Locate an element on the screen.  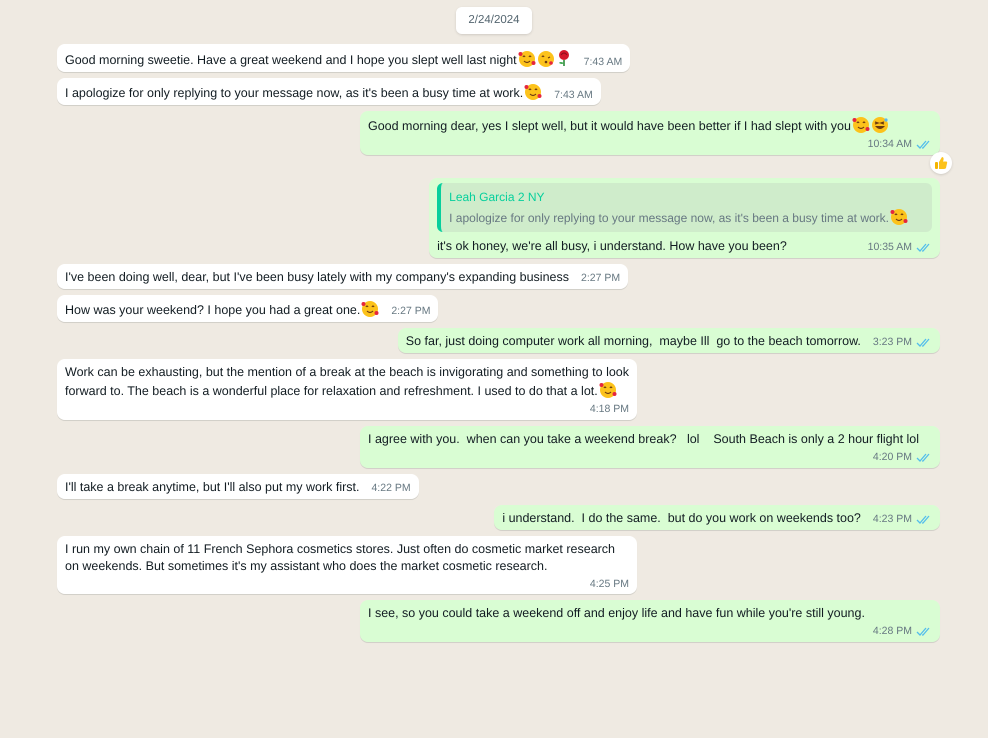
message-text: I run my own chain of 11 French Sephora cosmetics stores. Just often do cosmetic market research on weekends. But sometimes it's my assistant who does the market cosmetic research. is located at coordinates (340, 557).